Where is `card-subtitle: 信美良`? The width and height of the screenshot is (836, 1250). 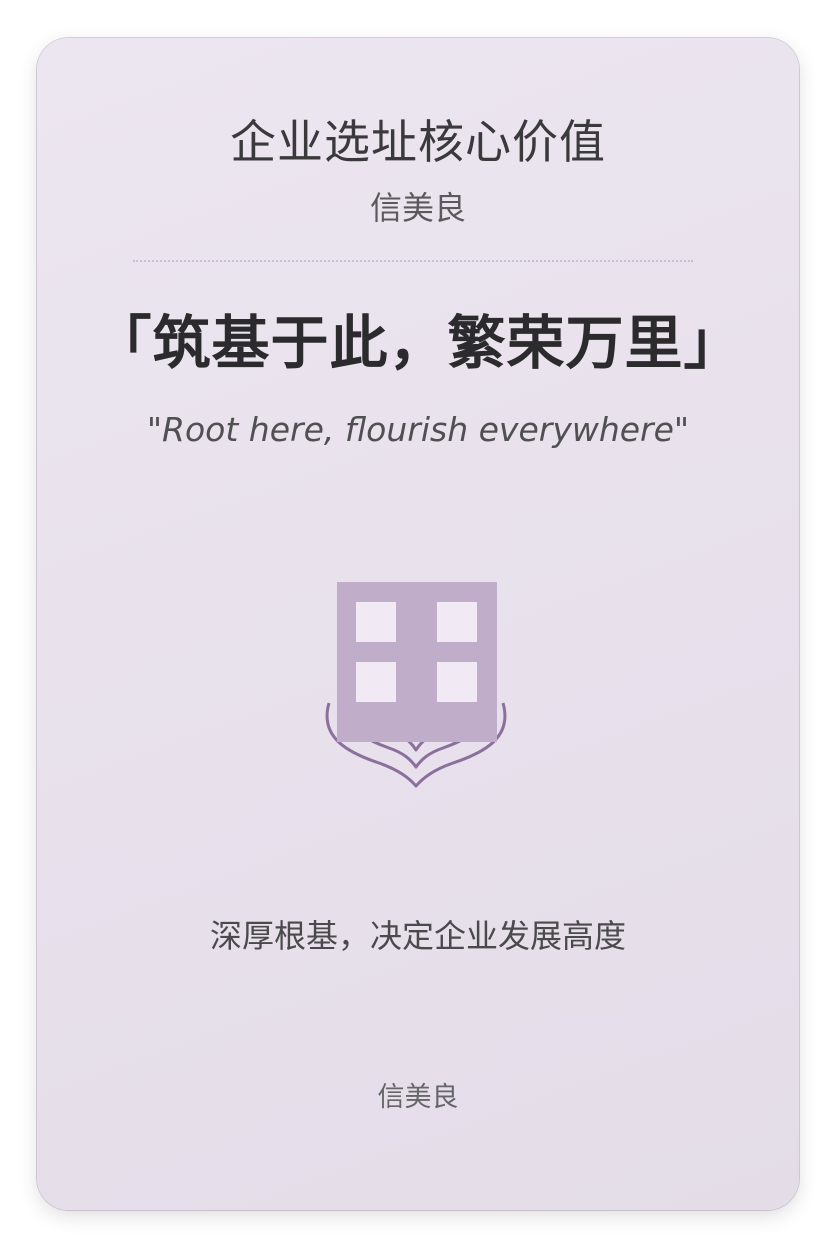
card-subtitle: 信美良 is located at coordinates (417, 208).